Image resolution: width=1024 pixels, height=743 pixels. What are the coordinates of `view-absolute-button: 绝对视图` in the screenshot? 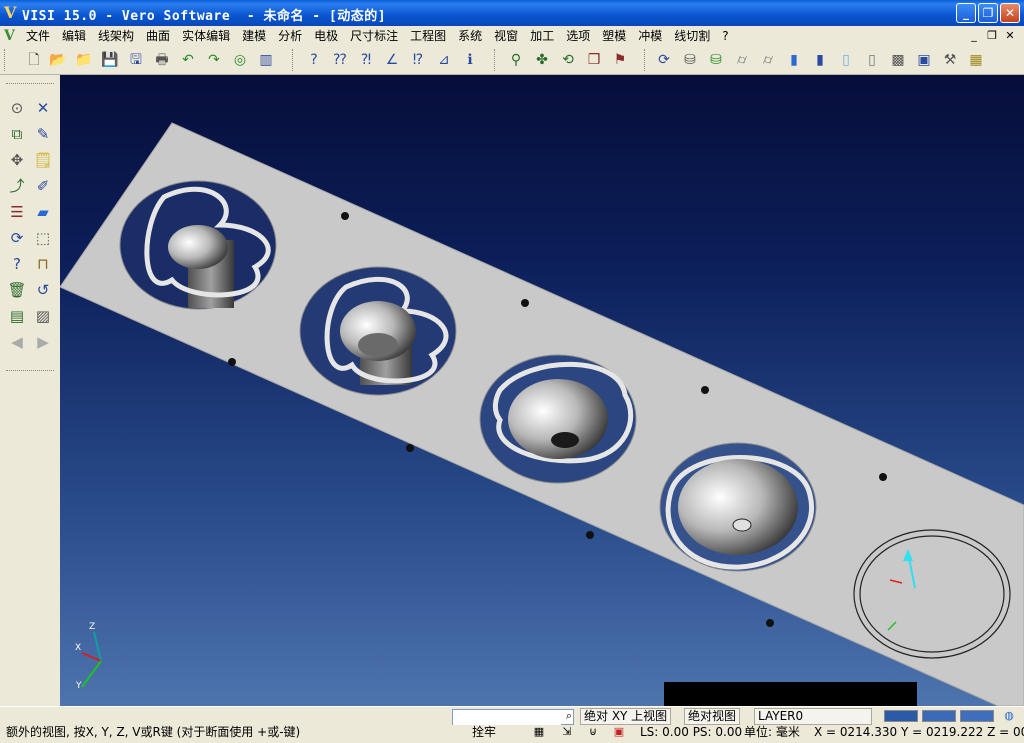 It's located at (712, 716).